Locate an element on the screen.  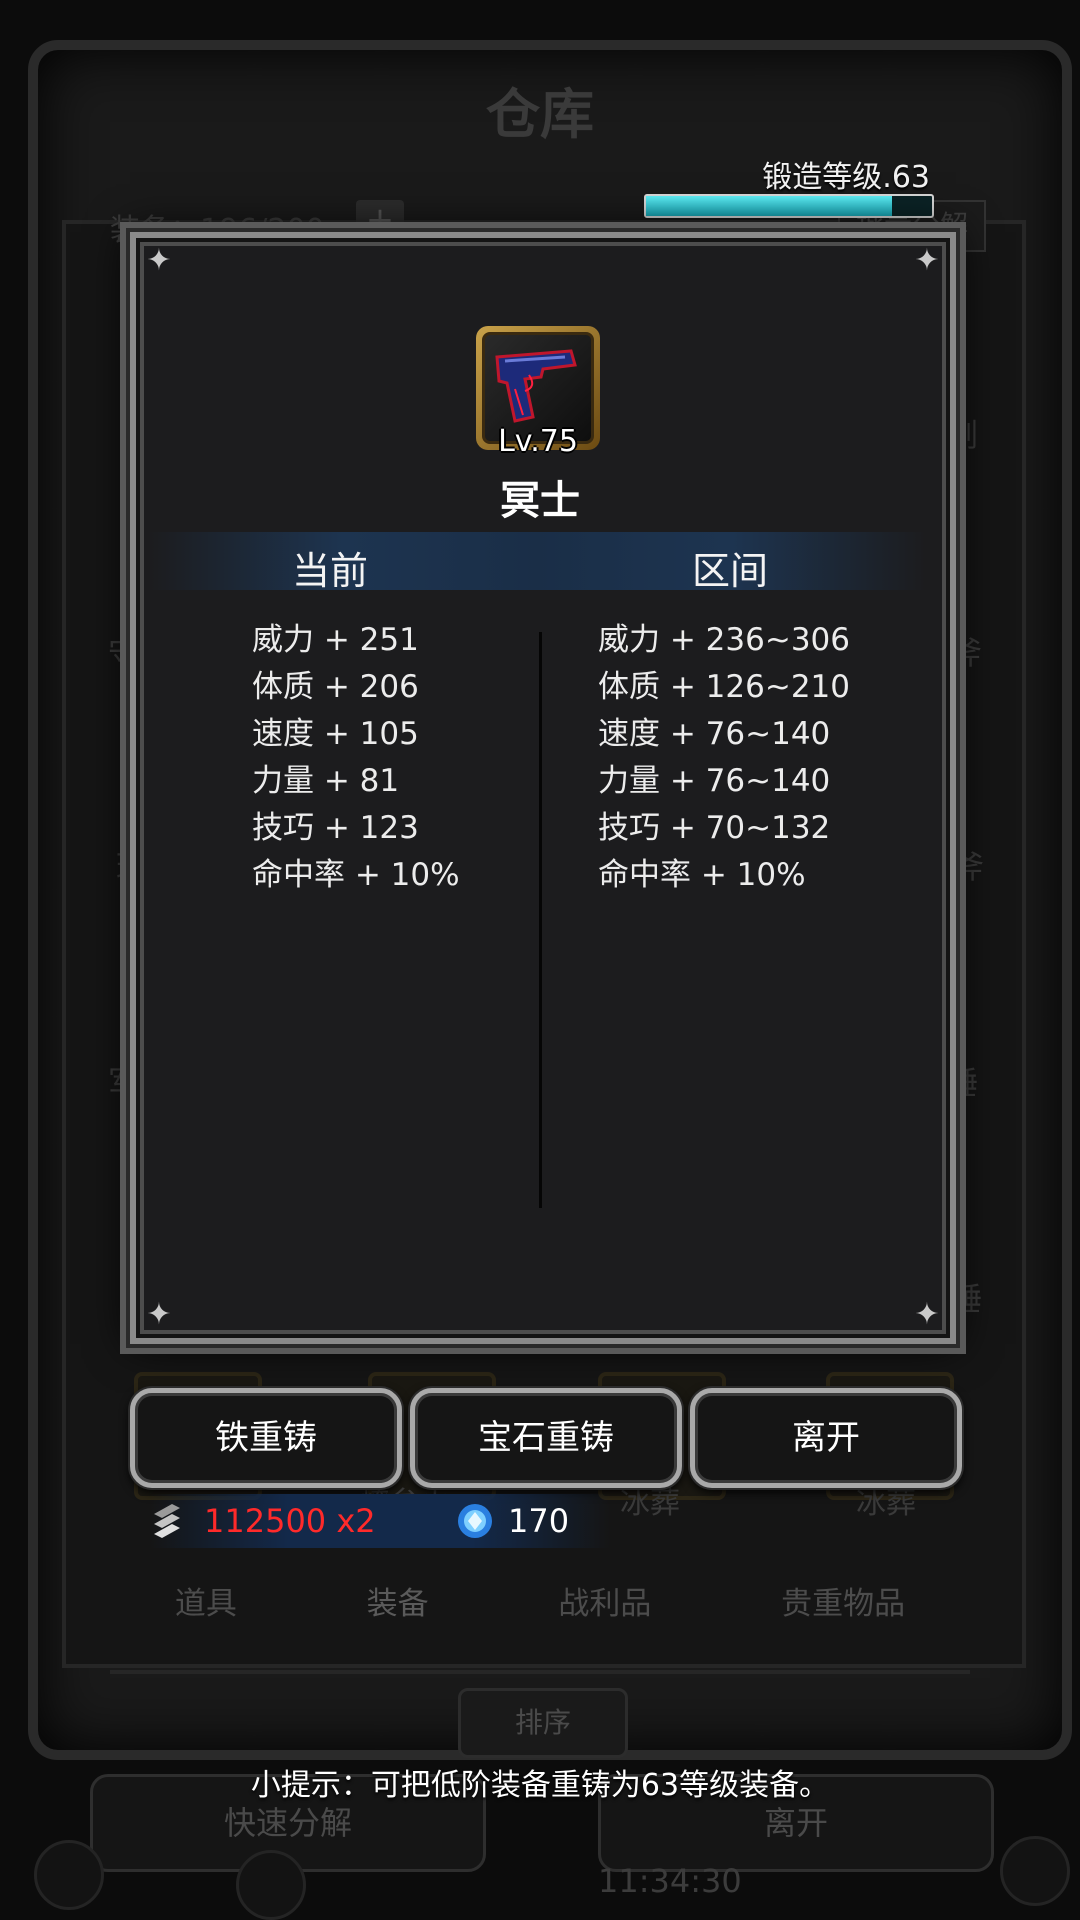
range-stat: 威力 + 236~306 is located at coordinates (724, 640).